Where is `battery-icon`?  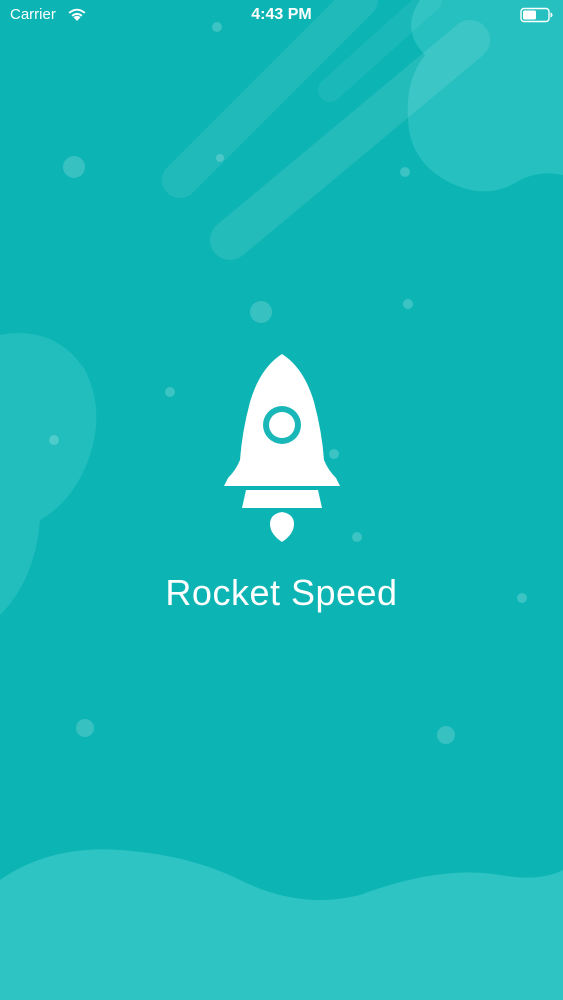
battery-icon is located at coordinates (536, 15).